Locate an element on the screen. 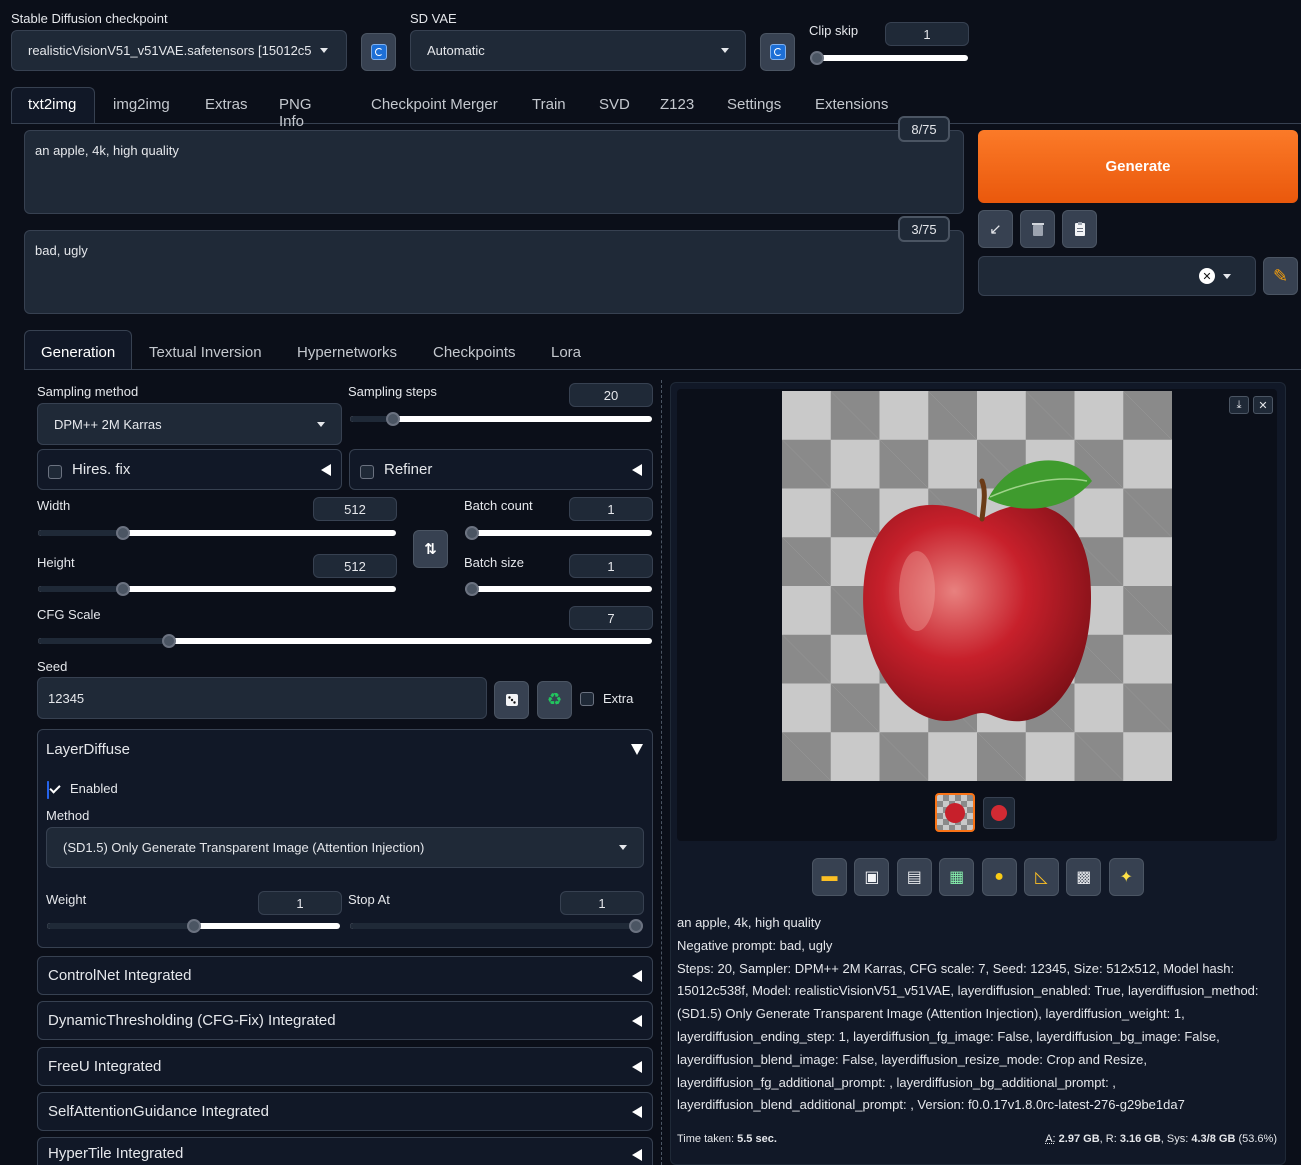 This screenshot has width=1301, height=1165. tab-lora: Lora is located at coordinates (566, 352).